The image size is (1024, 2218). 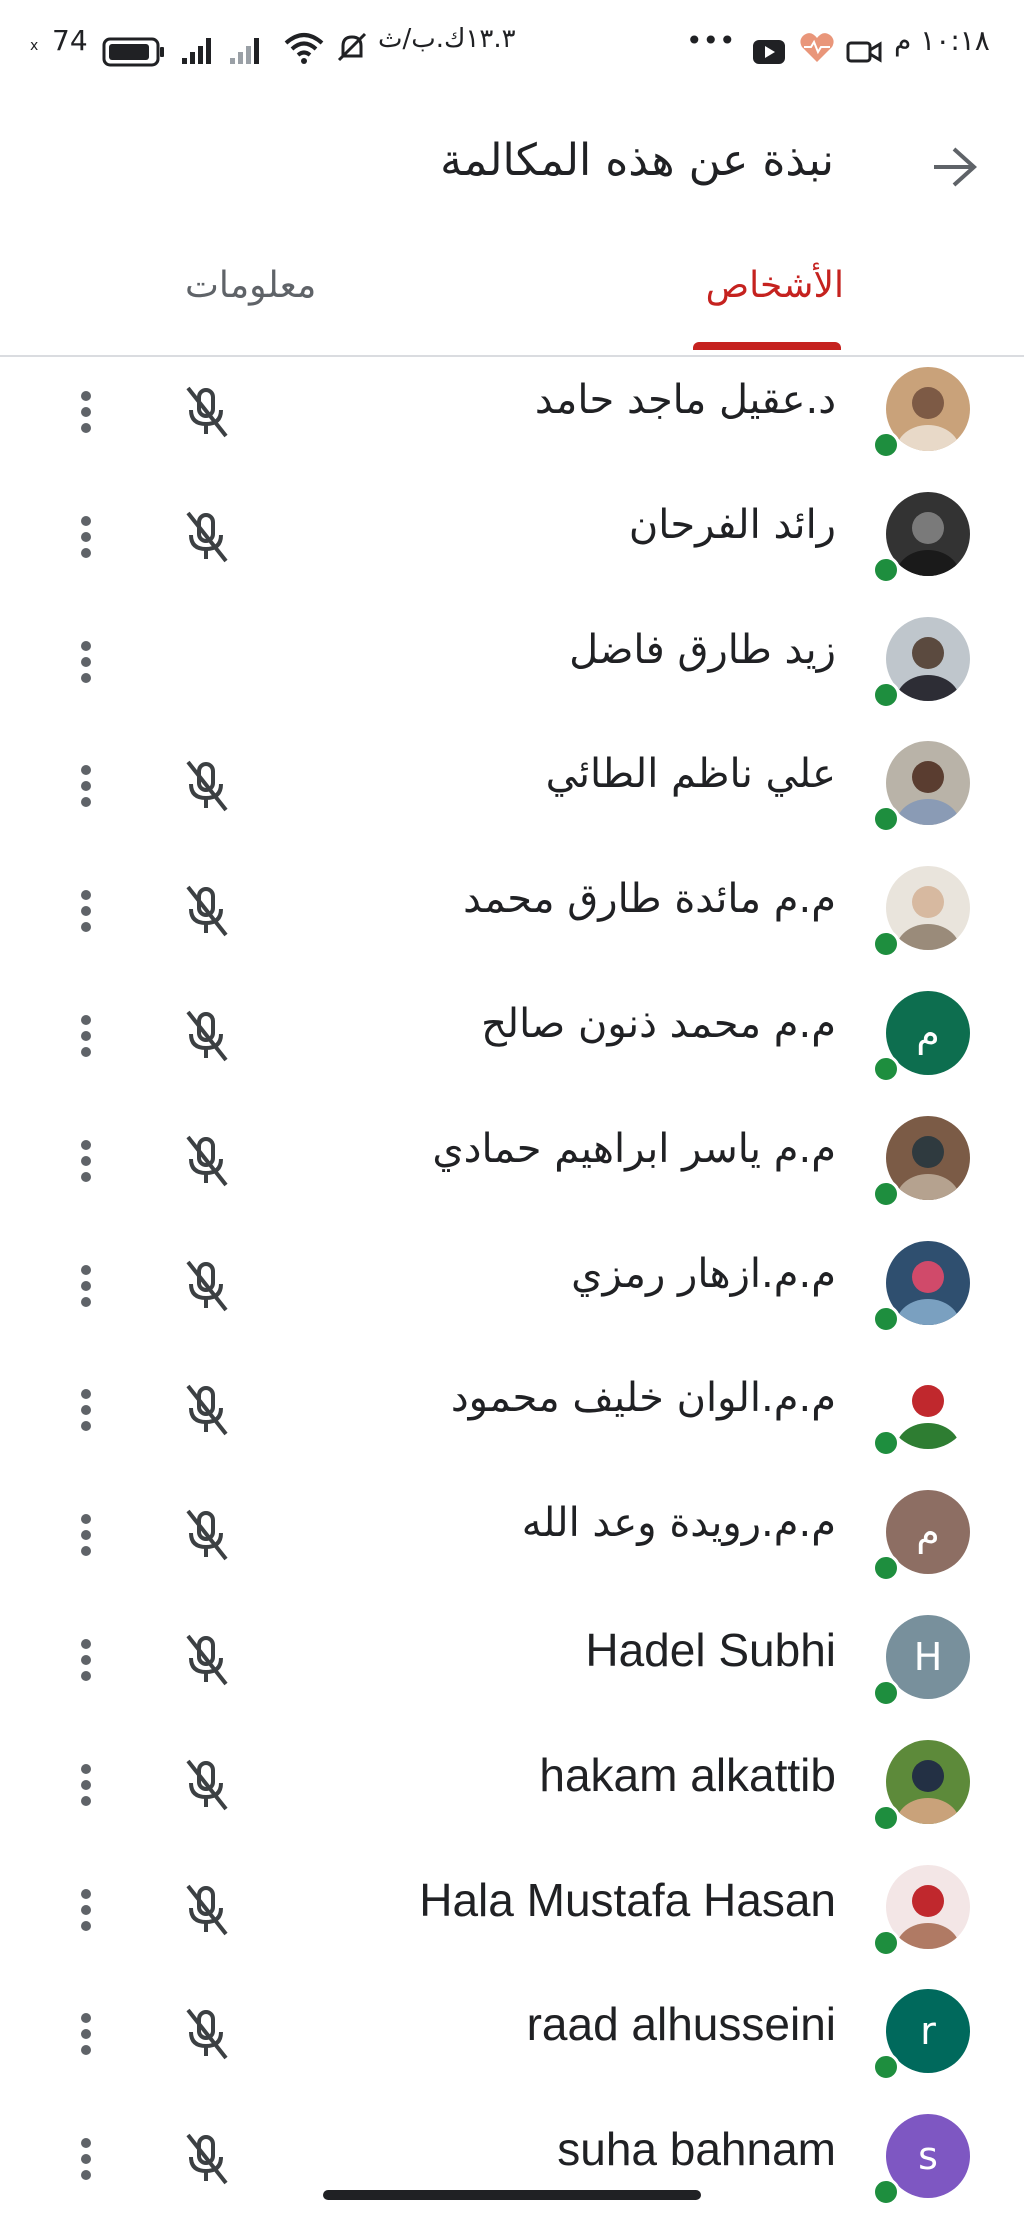 What do you see at coordinates (681, 2024) in the screenshot?
I see `participant-name: raad alhusseini` at bounding box center [681, 2024].